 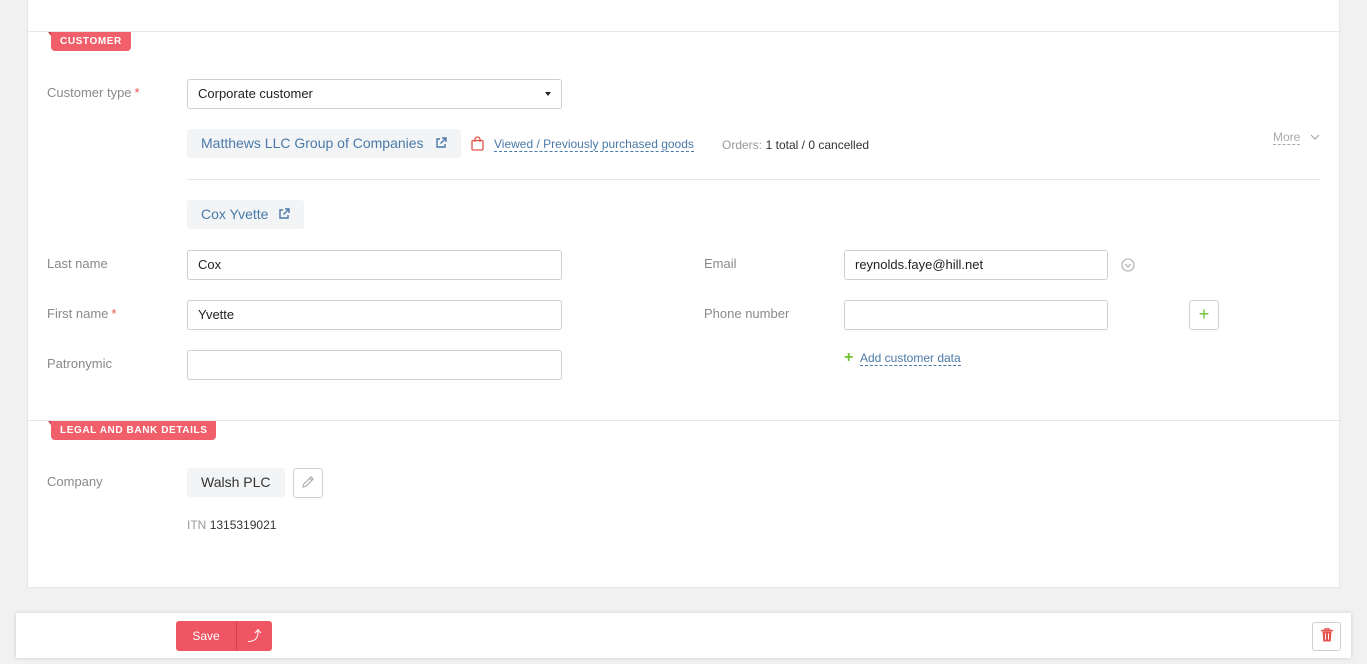 I want to click on shopping-bag-icon, so click(x=477, y=145).